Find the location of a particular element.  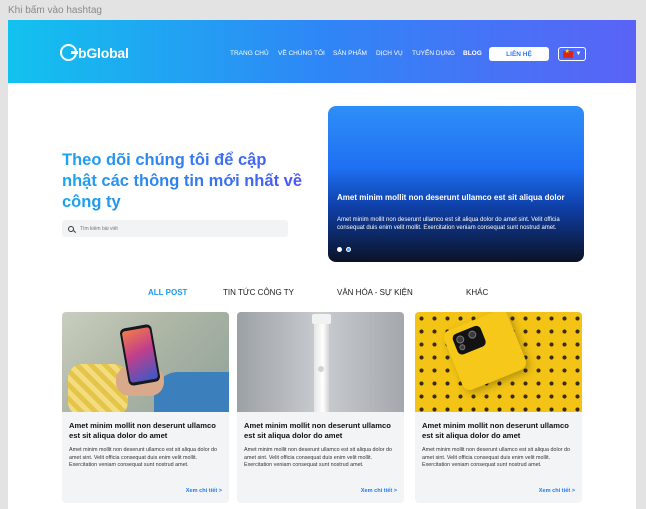

post-thumbnail-trimmer is located at coordinates (320, 362).